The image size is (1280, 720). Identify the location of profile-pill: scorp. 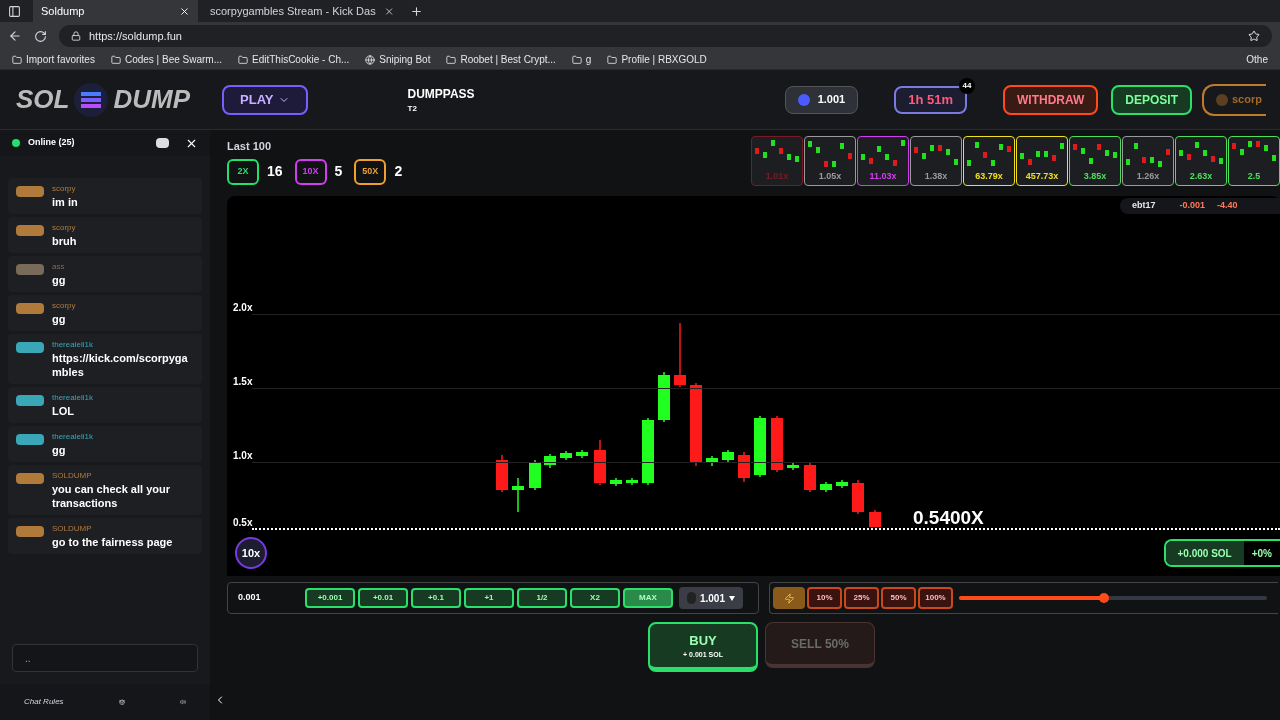
(1234, 99).